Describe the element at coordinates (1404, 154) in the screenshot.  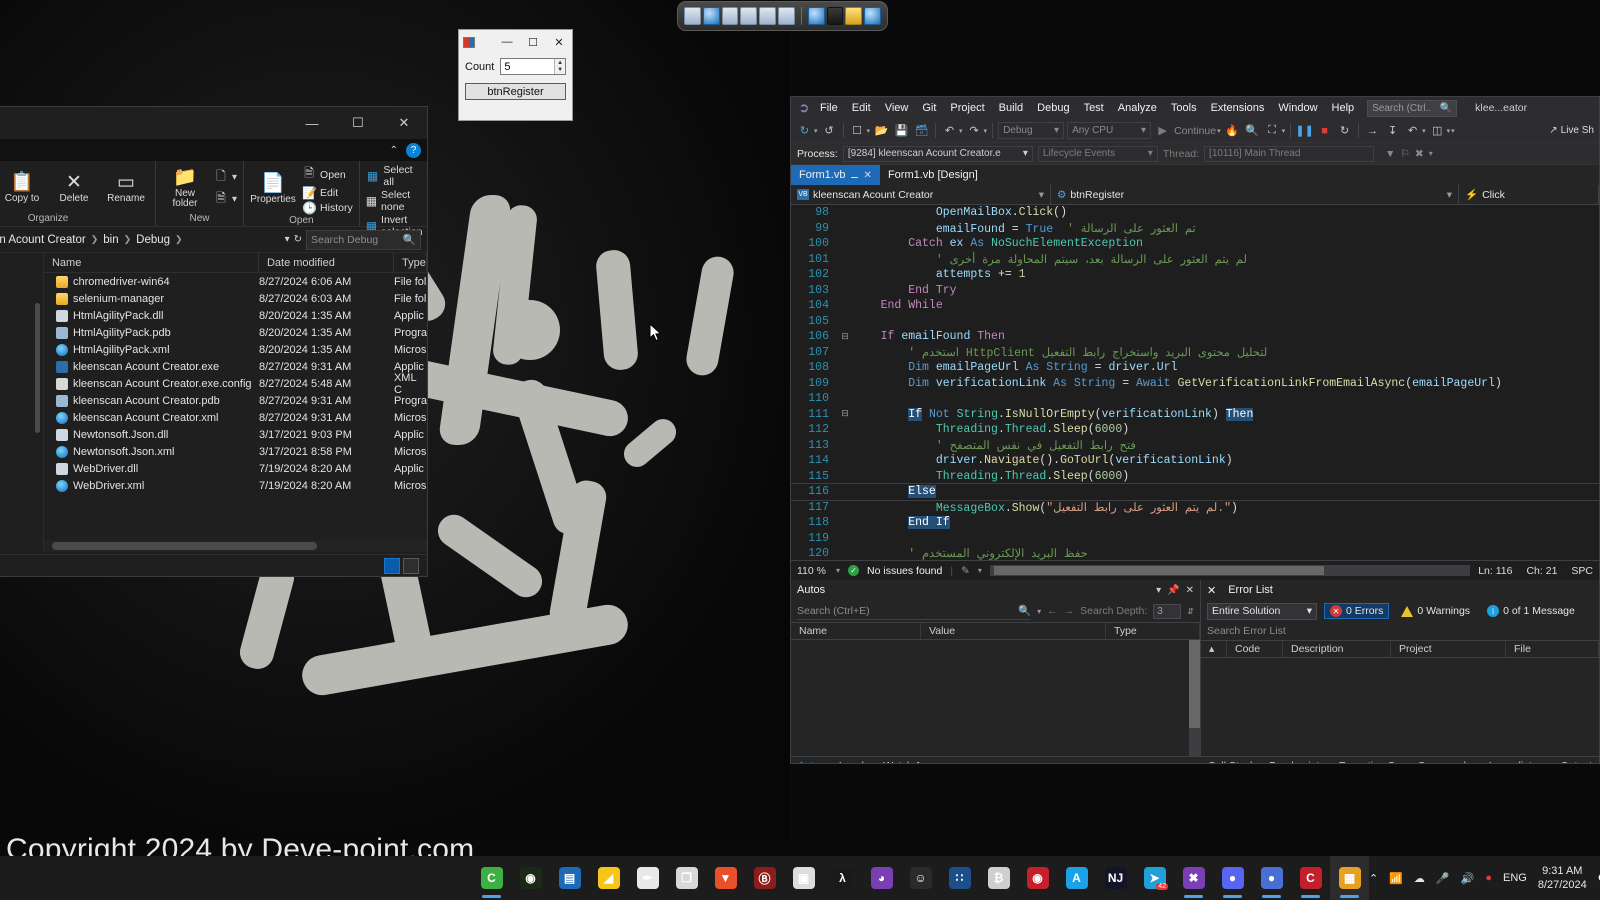
I see `flag-icon: ⚐` at that location.